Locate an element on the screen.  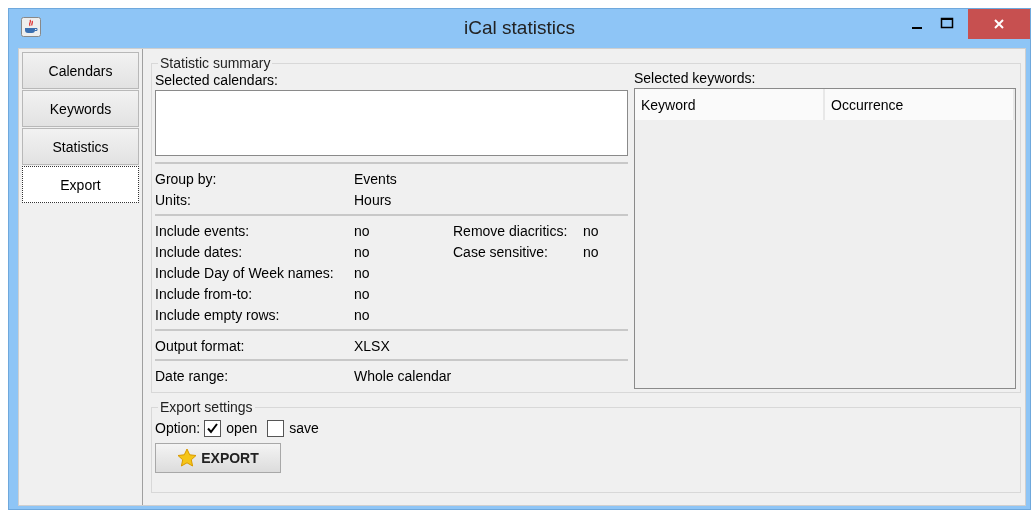
maximize-icon is located at coordinates (947, 23).